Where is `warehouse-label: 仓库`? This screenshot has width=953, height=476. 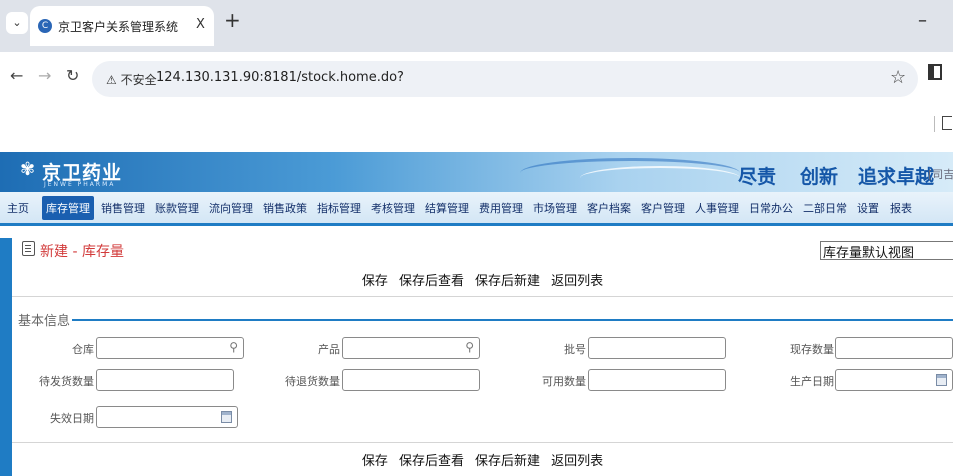 warehouse-label: 仓库 is located at coordinates (83, 349).